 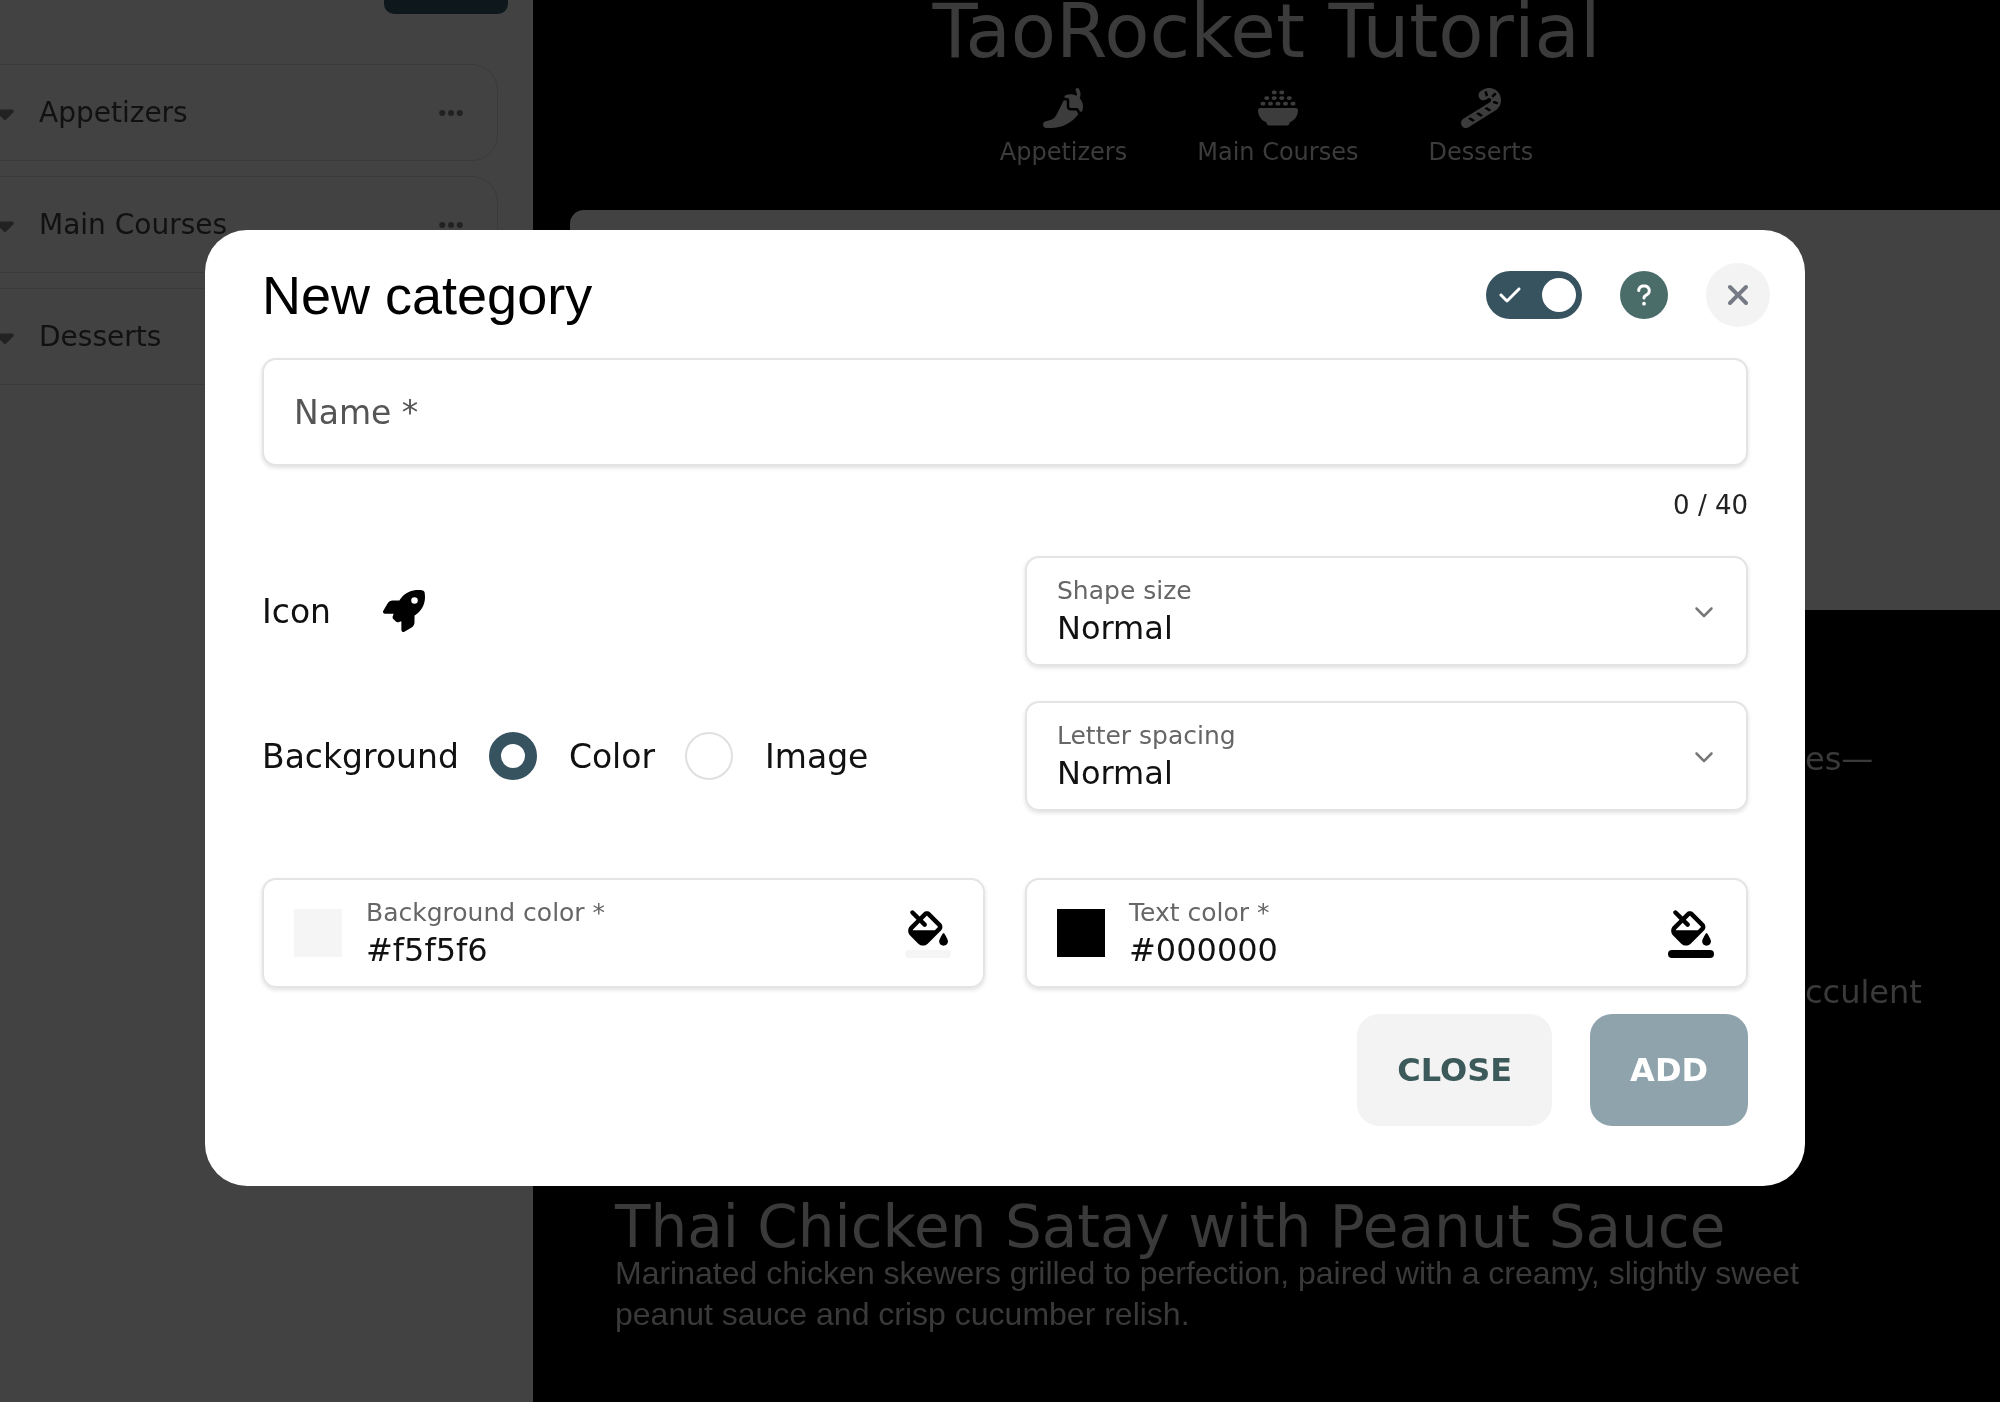 What do you see at coordinates (1063, 108) in the screenshot?
I see `chili-pepper-icon` at bounding box center [1063, 108].